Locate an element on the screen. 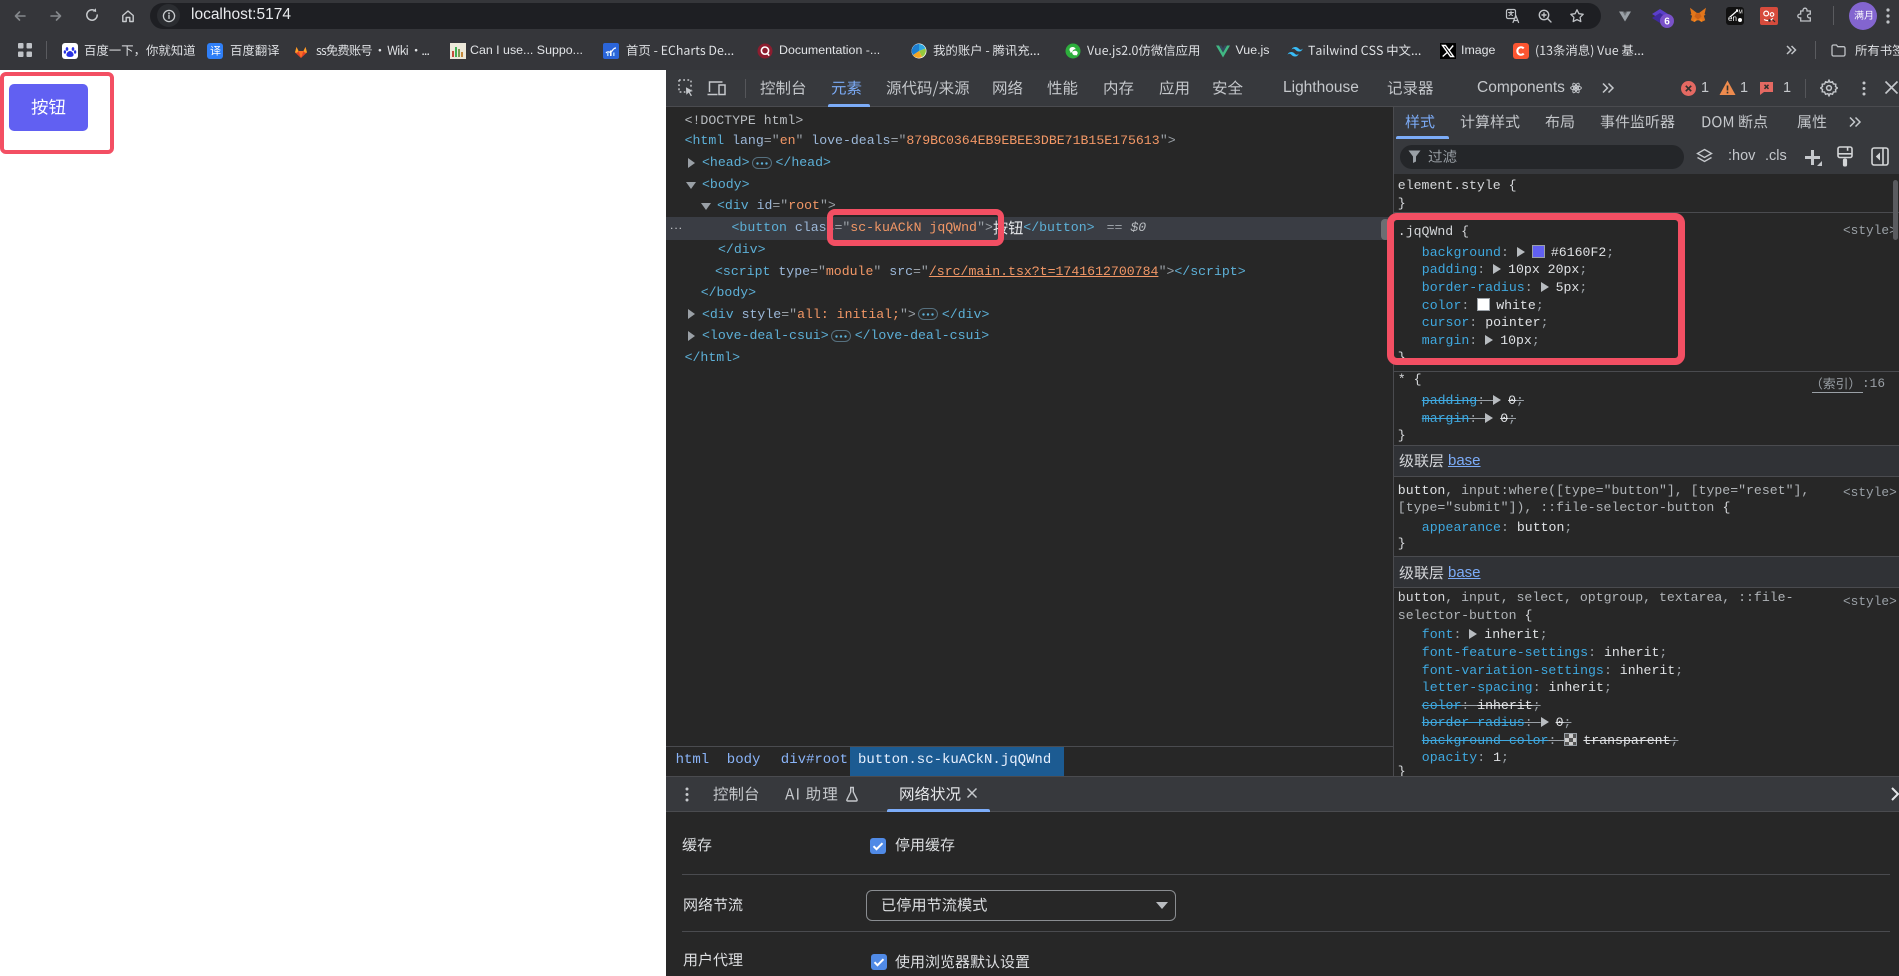 The height and width of the screenshot is (976, 1899). svg-text: 6 is located at coordinates (1667, 22).